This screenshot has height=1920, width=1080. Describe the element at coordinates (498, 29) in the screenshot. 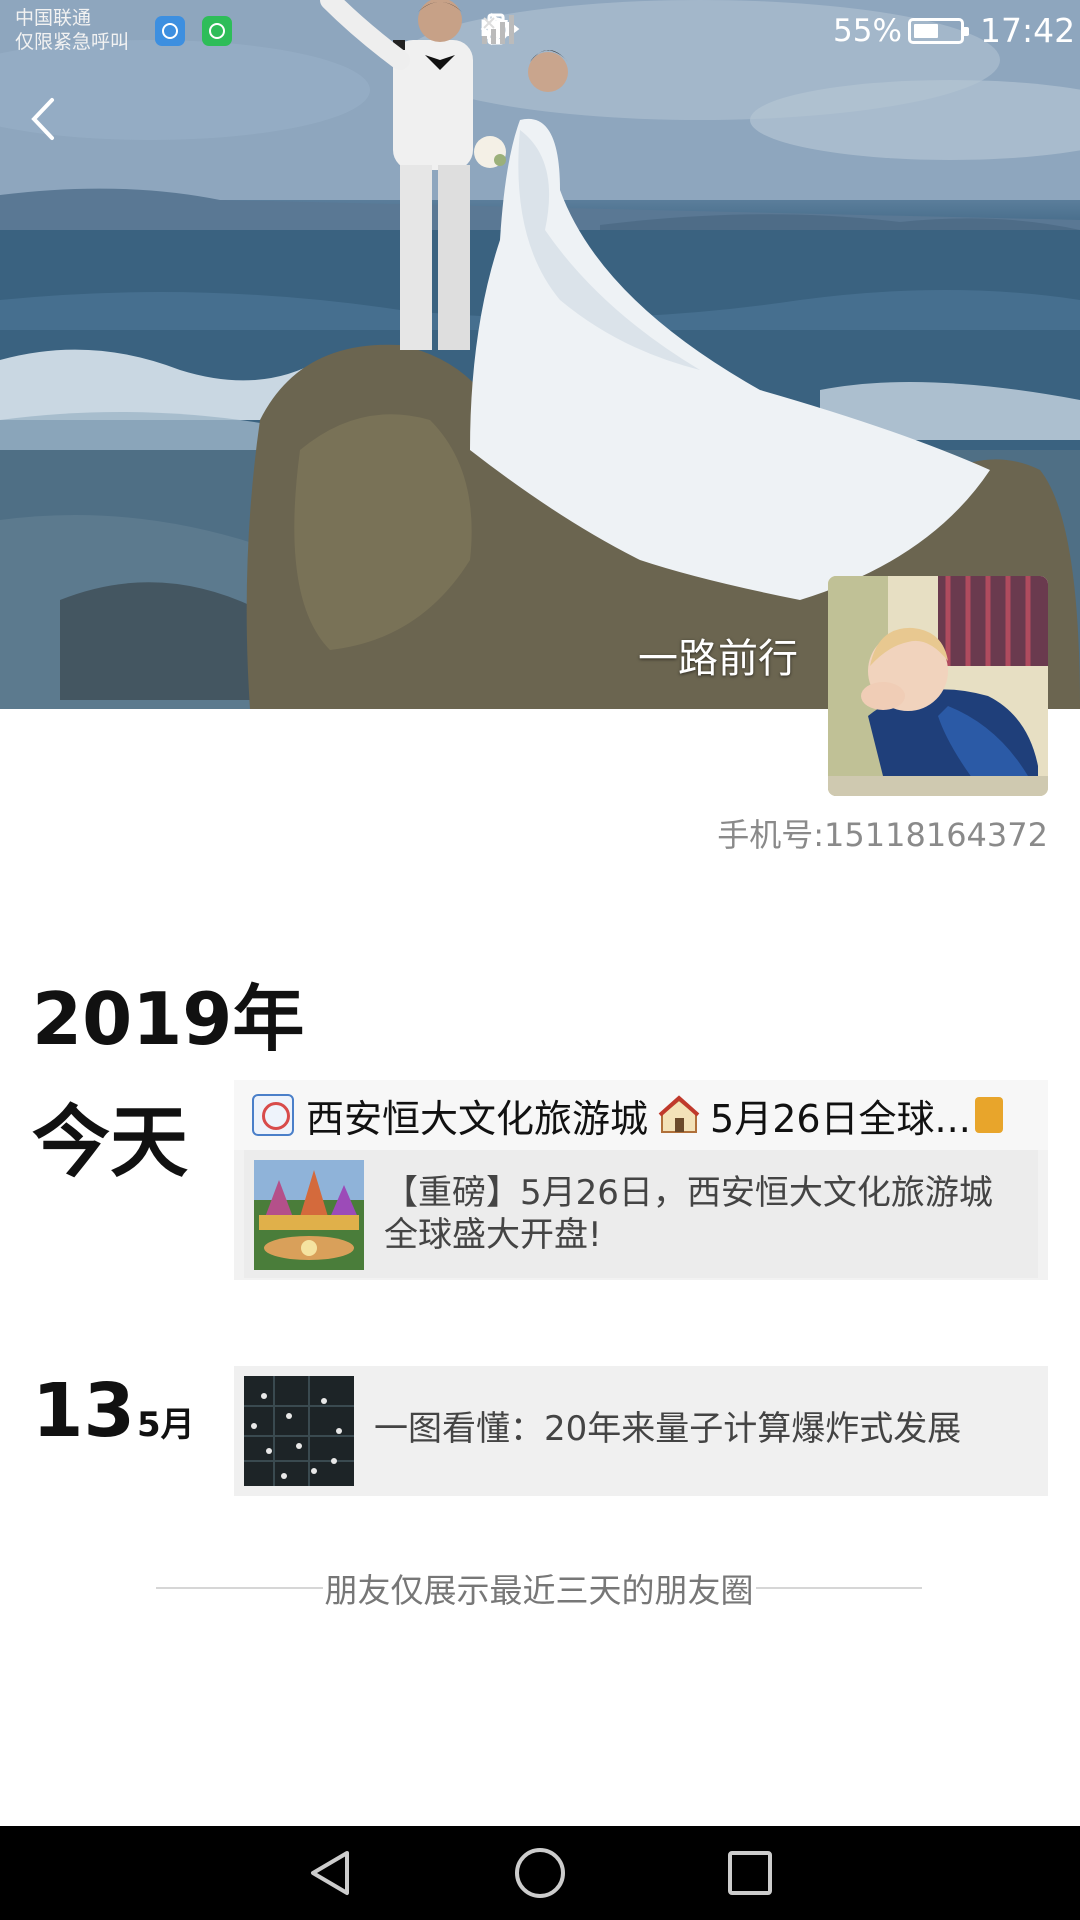

I see `no-signal-icon` at that location.